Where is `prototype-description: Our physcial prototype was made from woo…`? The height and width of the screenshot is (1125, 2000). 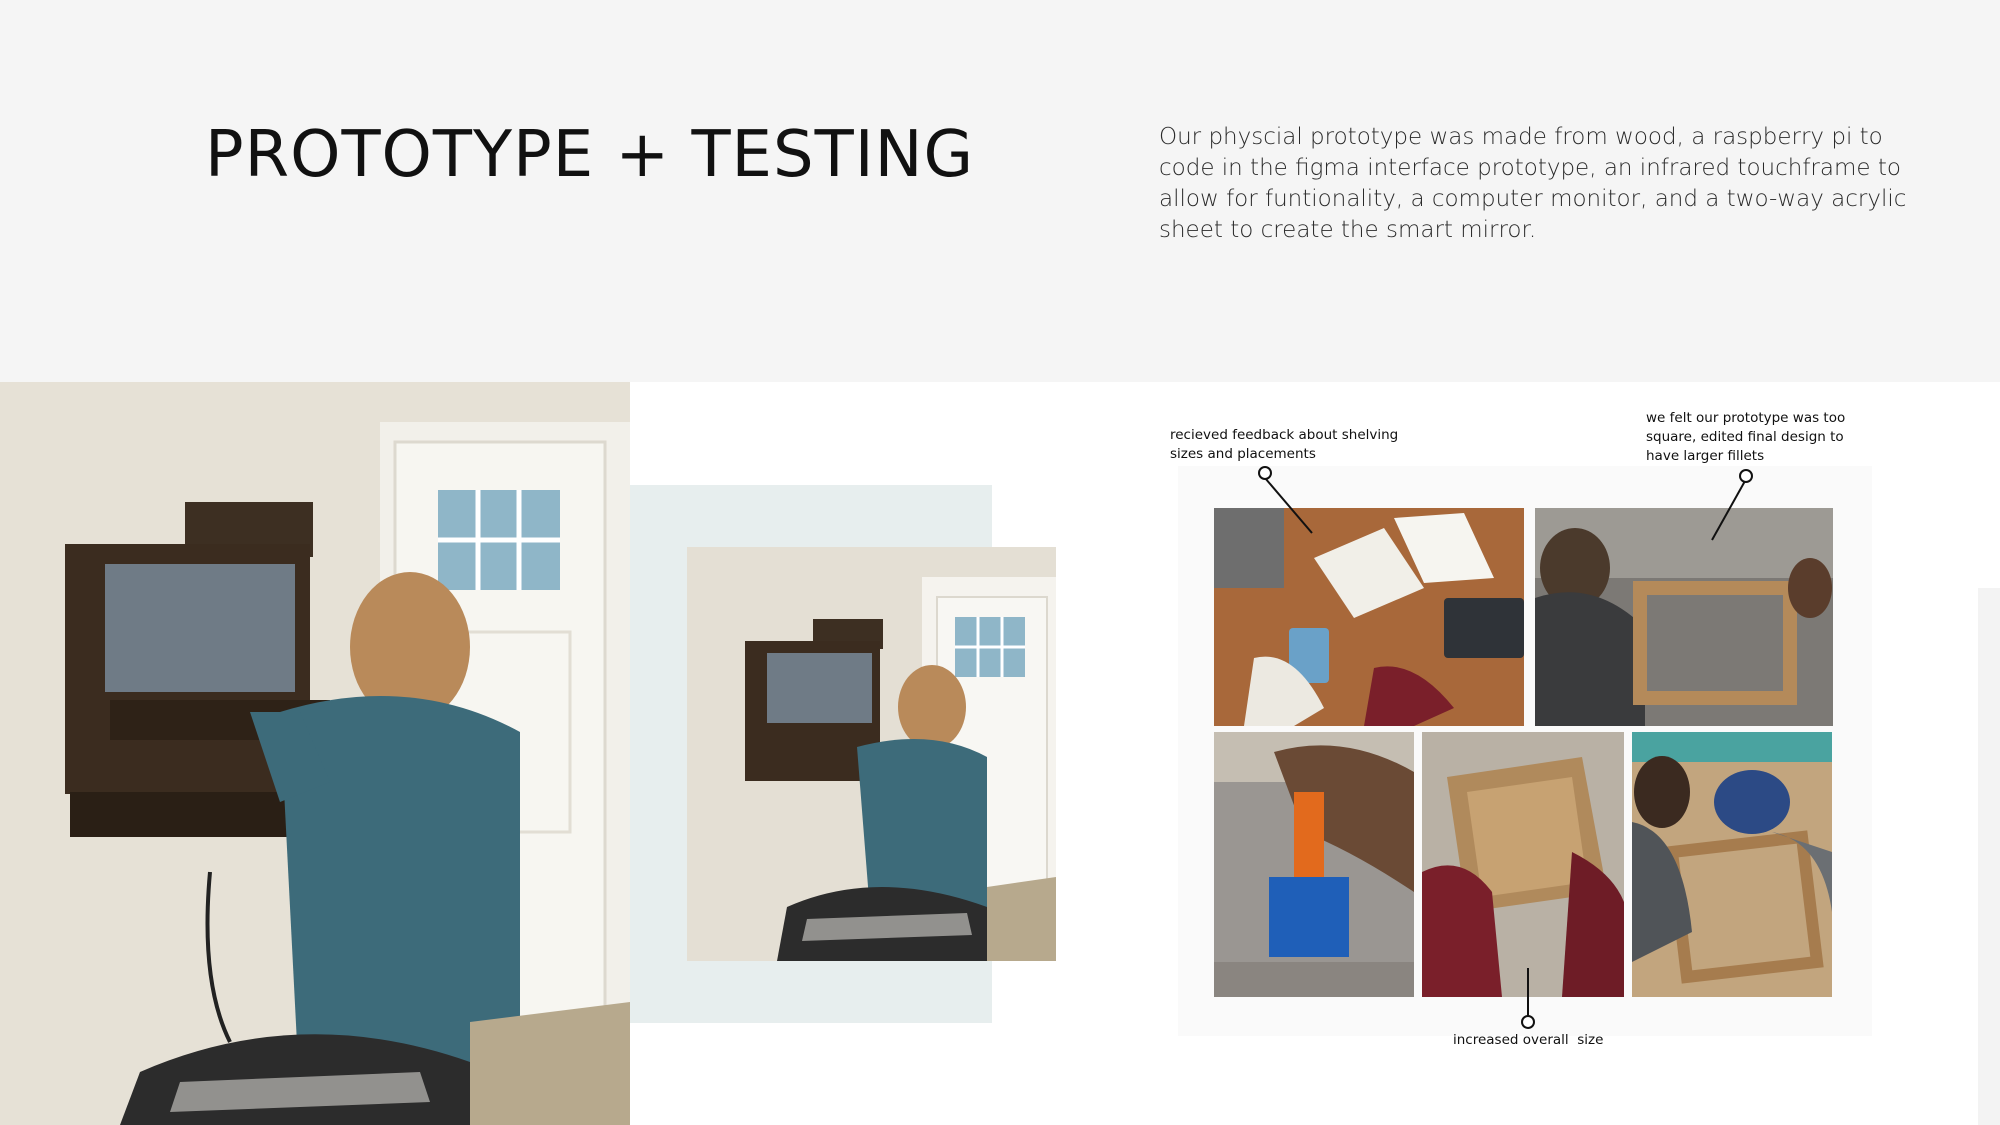 prototype-description: Our physcial prototype was made from woo… is located at coordinates (1533, 183).